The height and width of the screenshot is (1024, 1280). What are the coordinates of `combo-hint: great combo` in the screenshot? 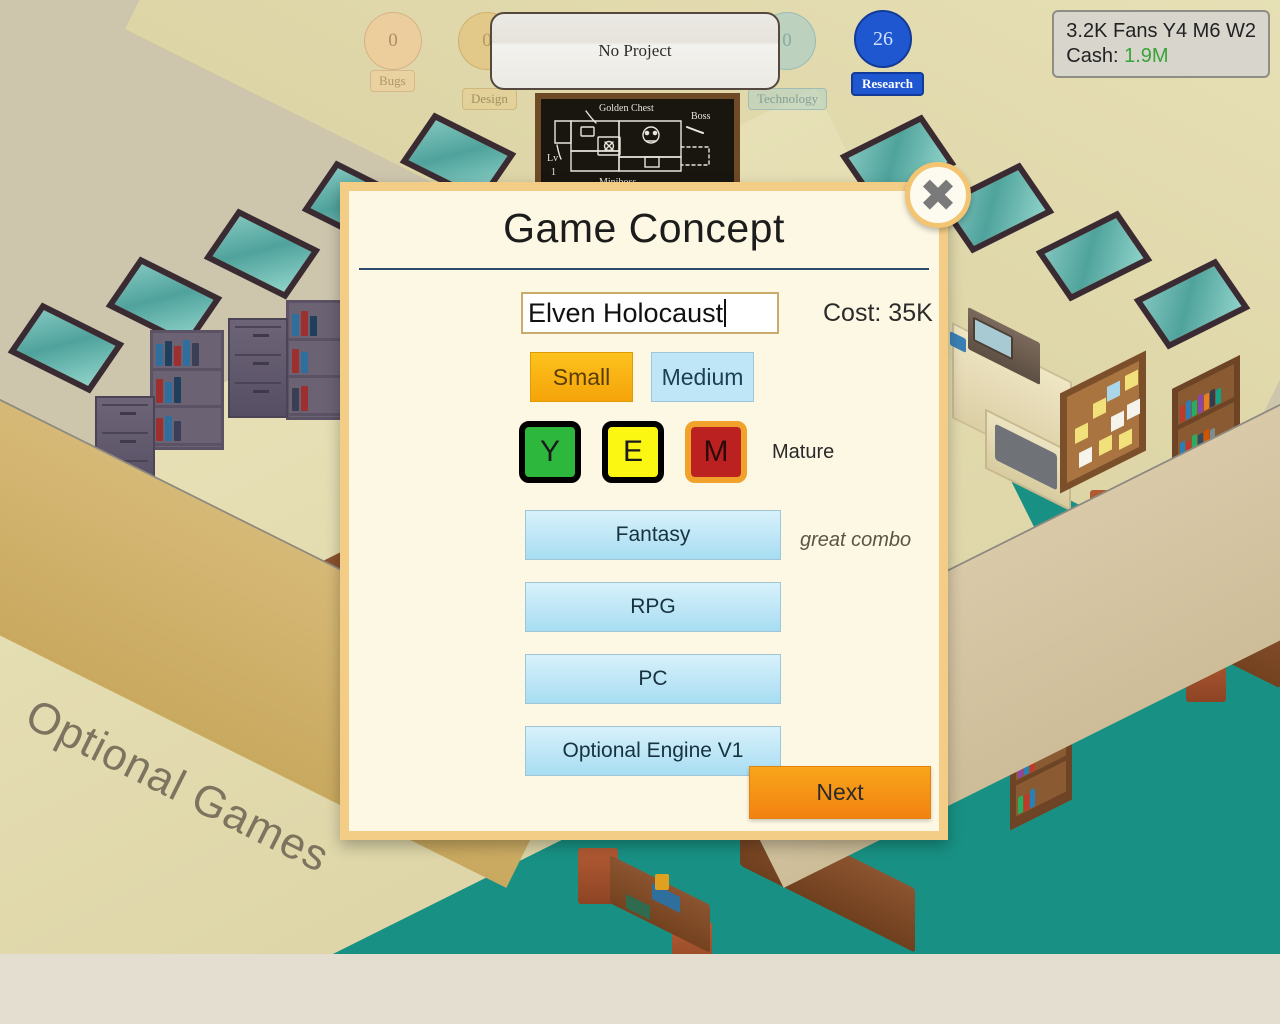 It's located at (856, 540).